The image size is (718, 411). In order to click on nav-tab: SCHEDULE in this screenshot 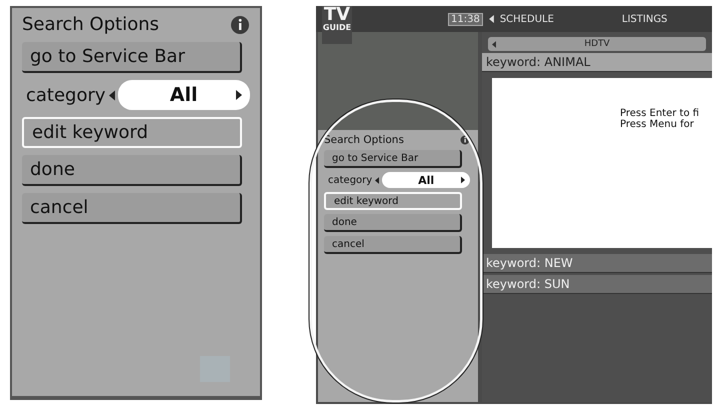, I will do `click(527, 19)`.